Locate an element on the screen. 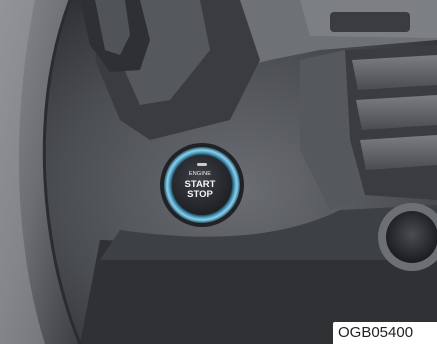 The height and width of the screenshot is (344, 437). start-stop-button-graphic is located at coordinates (202, 185).